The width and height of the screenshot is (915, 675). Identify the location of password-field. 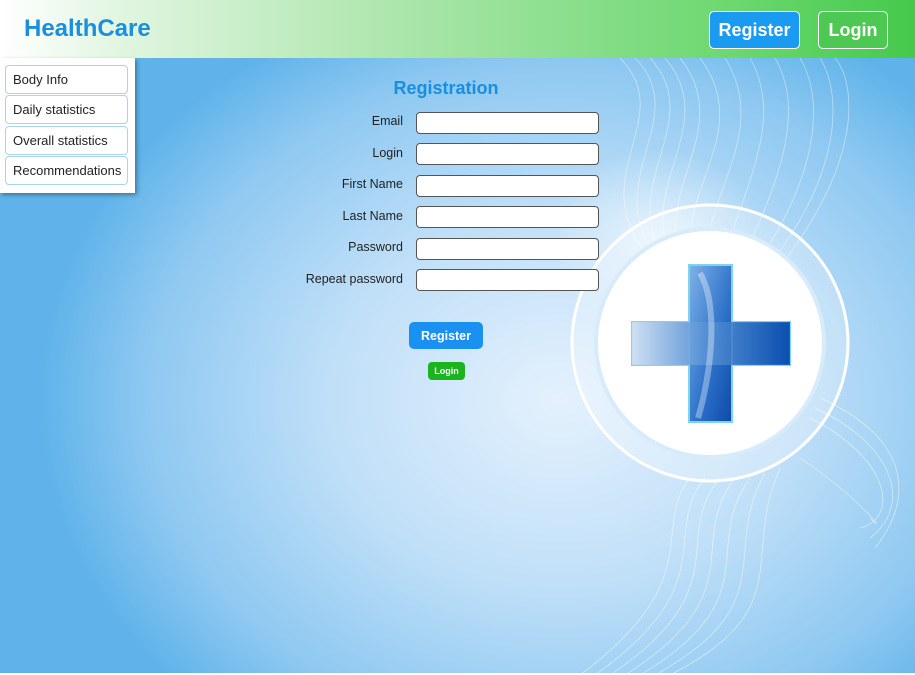
(507, 249).